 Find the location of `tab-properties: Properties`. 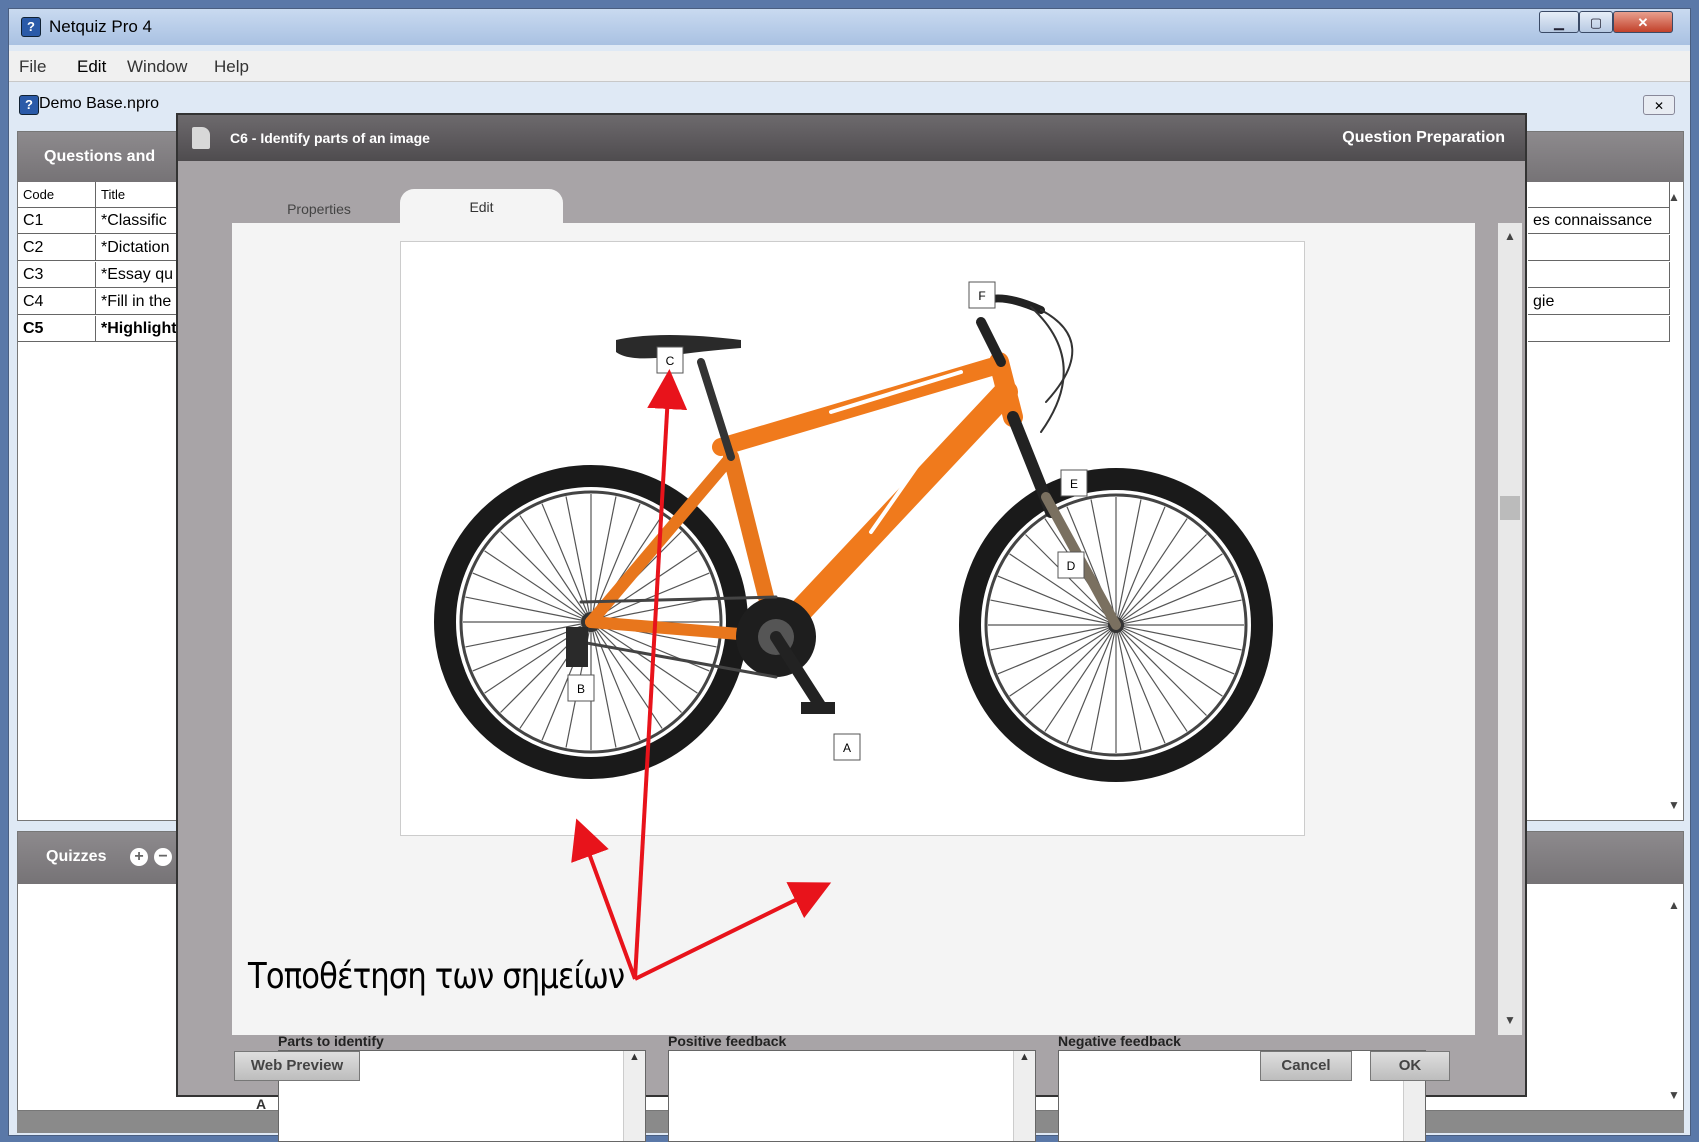

tab-properties: Properties is located at coordinates (319, 209).